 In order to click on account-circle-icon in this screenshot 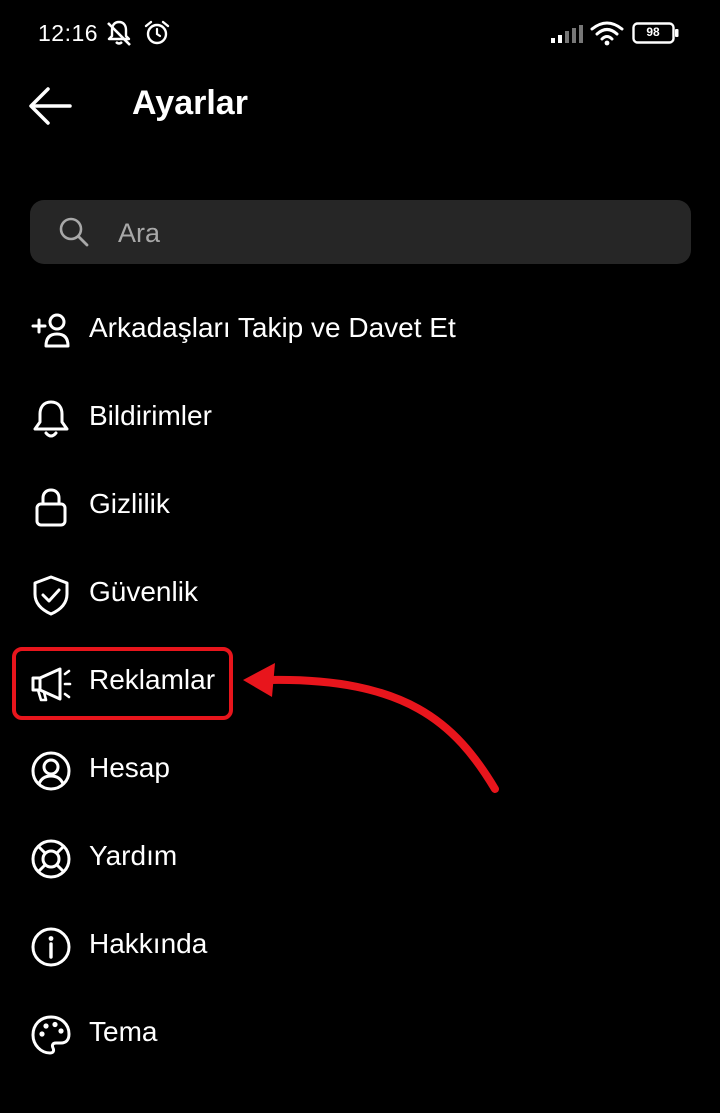, I will do `click(51, 771)`.